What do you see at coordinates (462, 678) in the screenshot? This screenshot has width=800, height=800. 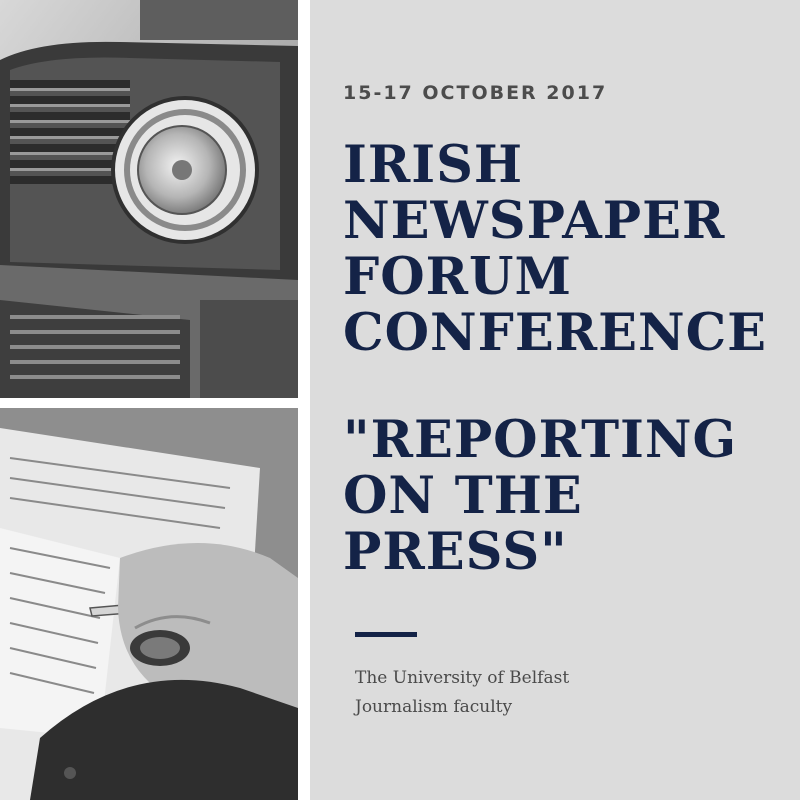 I see `host-line: The University of Belfast` at bounding box center [462, 678].